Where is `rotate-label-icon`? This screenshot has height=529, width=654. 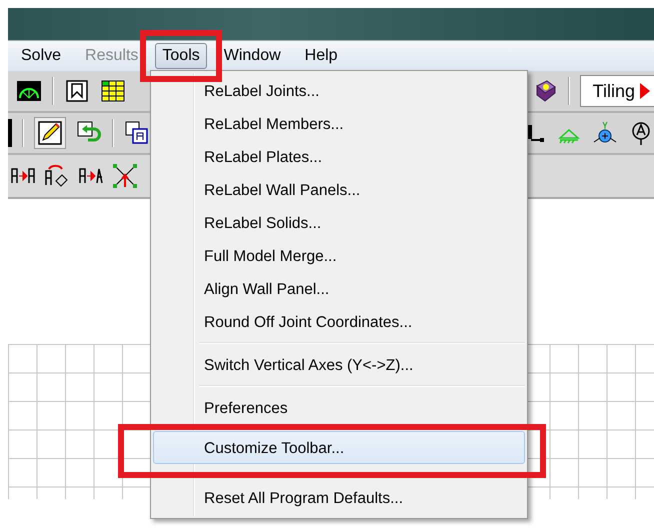
rotate-label-icon is located at coordinates (57, 176).